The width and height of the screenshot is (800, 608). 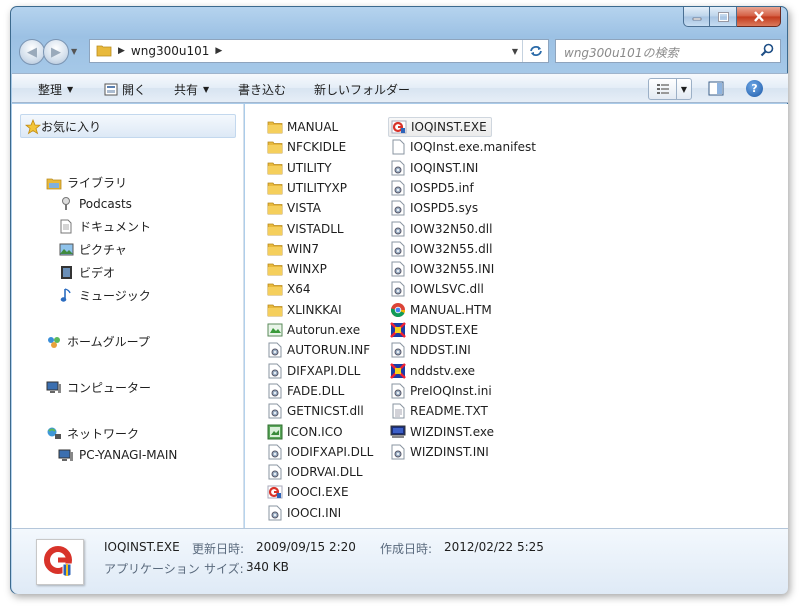 I want to click on file-item: IOW32N55.dll, so click(x=442, y=249).